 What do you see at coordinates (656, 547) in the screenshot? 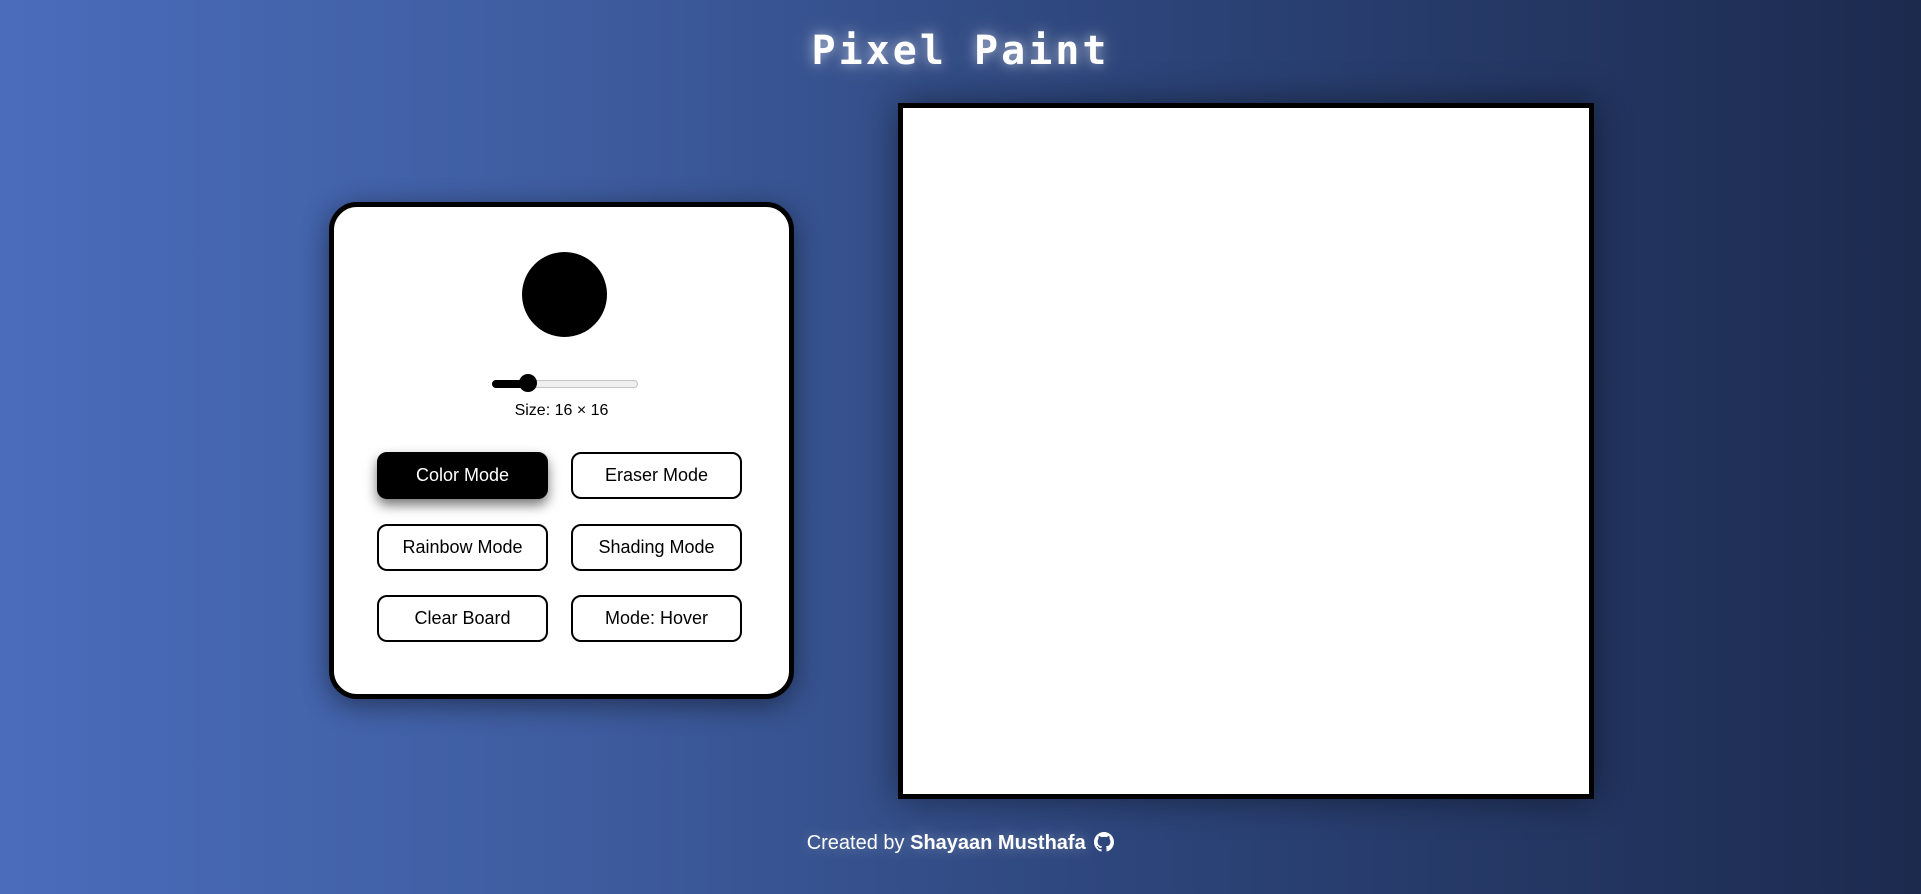
I see `shading-mode-button: Shading Mode` at bounding box center [656, 547].